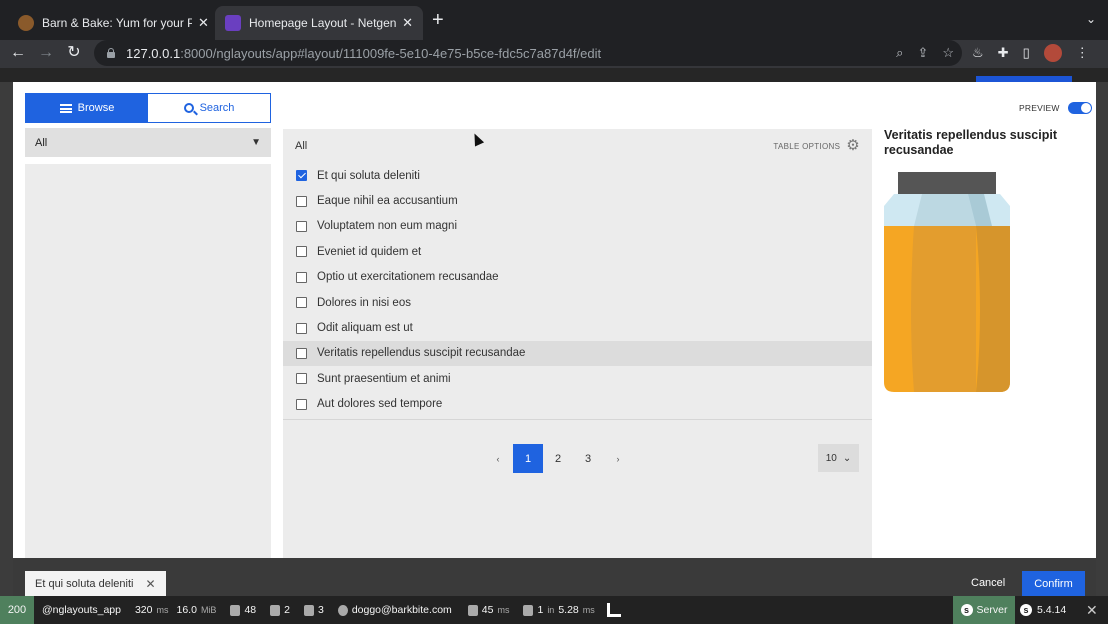 Image resolution: width=1108 pixels, height=624 pixels. I want to click on jar-neck-shade, so click(945, 210).